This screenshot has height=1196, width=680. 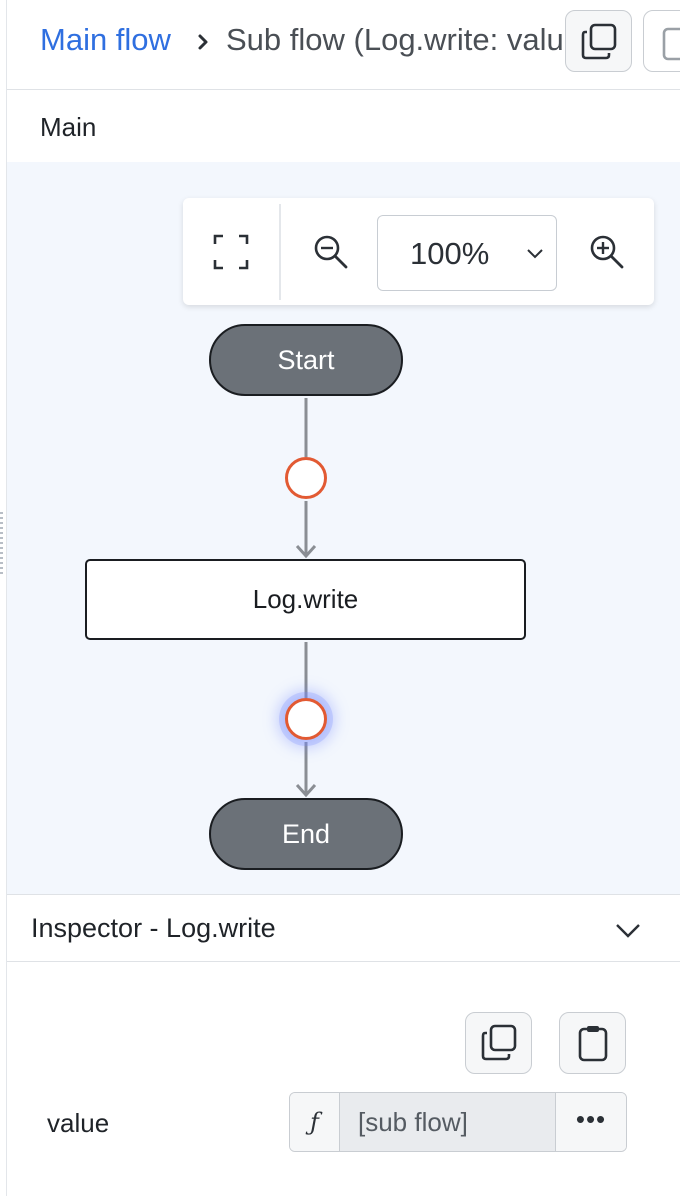 What do you see at coordinates (306, 834) in the screenshot?
I see `end-node: End` at bounding box center [306, 834].